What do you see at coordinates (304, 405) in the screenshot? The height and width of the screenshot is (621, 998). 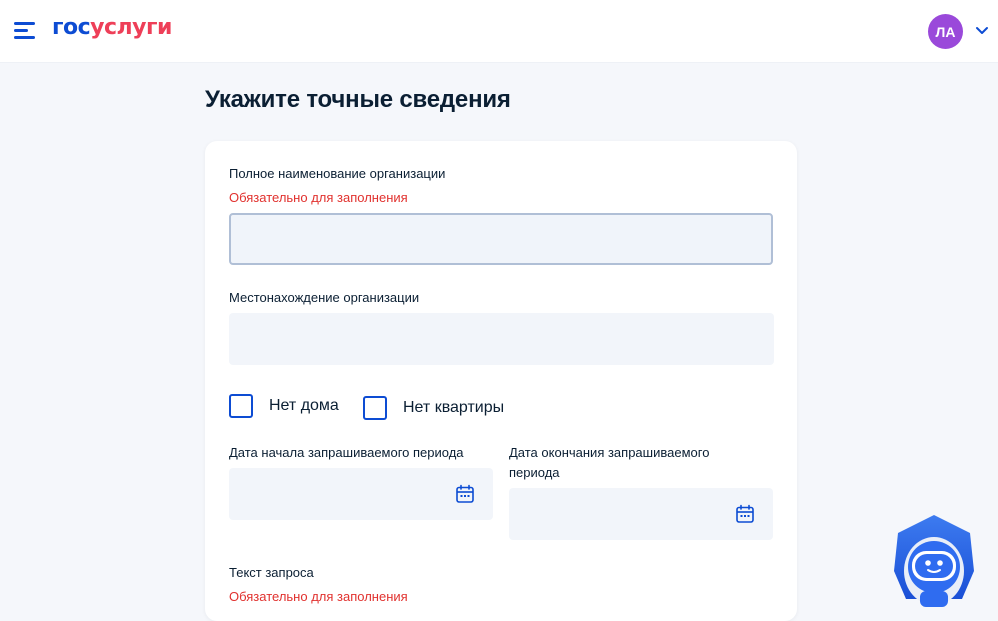 I see `no-house-label: Нет дома` at bounding box center [304, 405].